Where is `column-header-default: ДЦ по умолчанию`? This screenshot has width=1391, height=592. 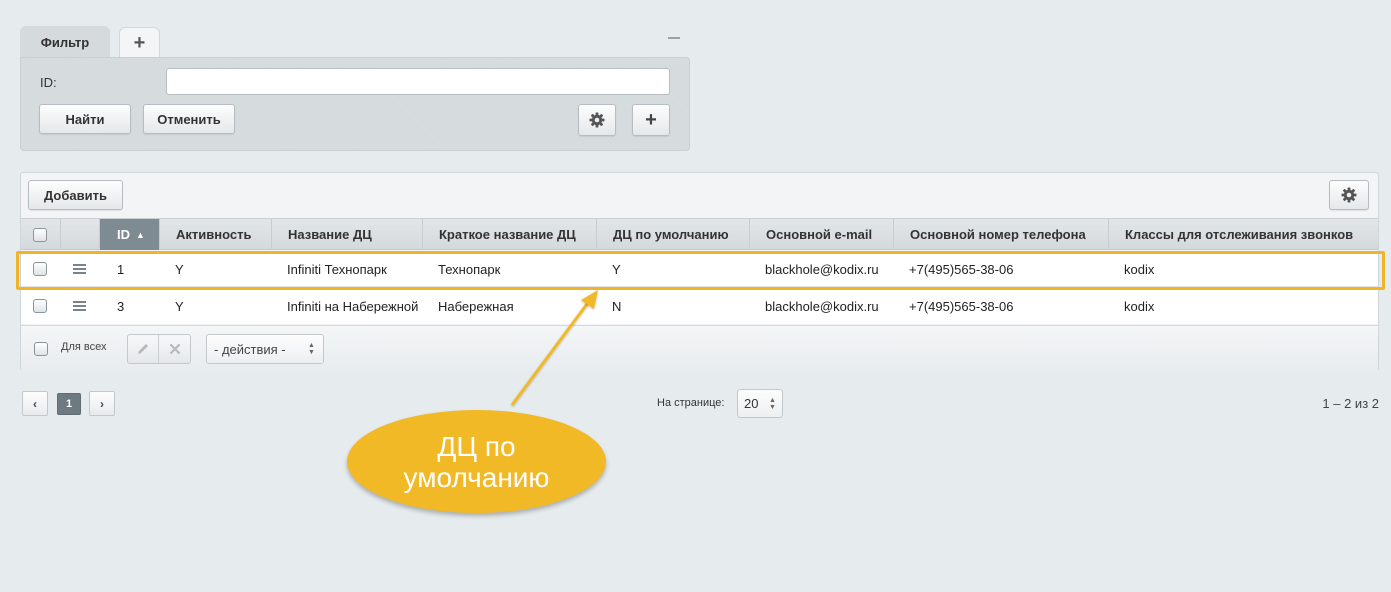
column-header-default: ДЦ по умолчанию is located at coordinates (673, 234).